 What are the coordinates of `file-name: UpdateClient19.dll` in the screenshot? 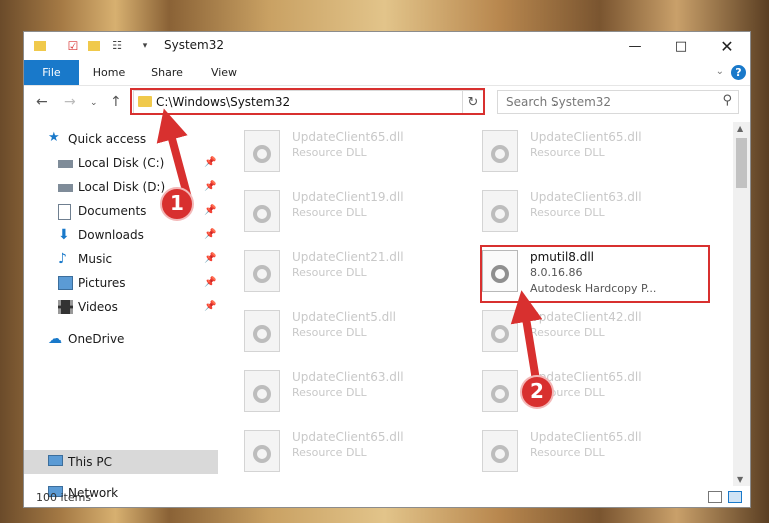 It's located at (348, 197).